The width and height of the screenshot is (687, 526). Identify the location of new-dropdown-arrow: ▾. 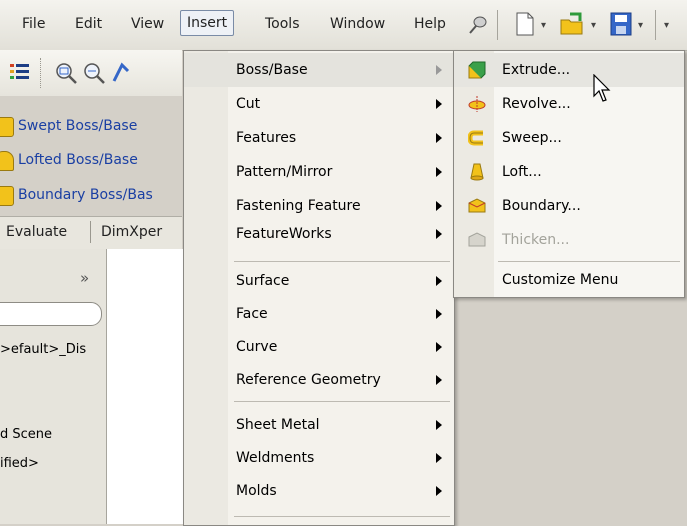
(543, 25).